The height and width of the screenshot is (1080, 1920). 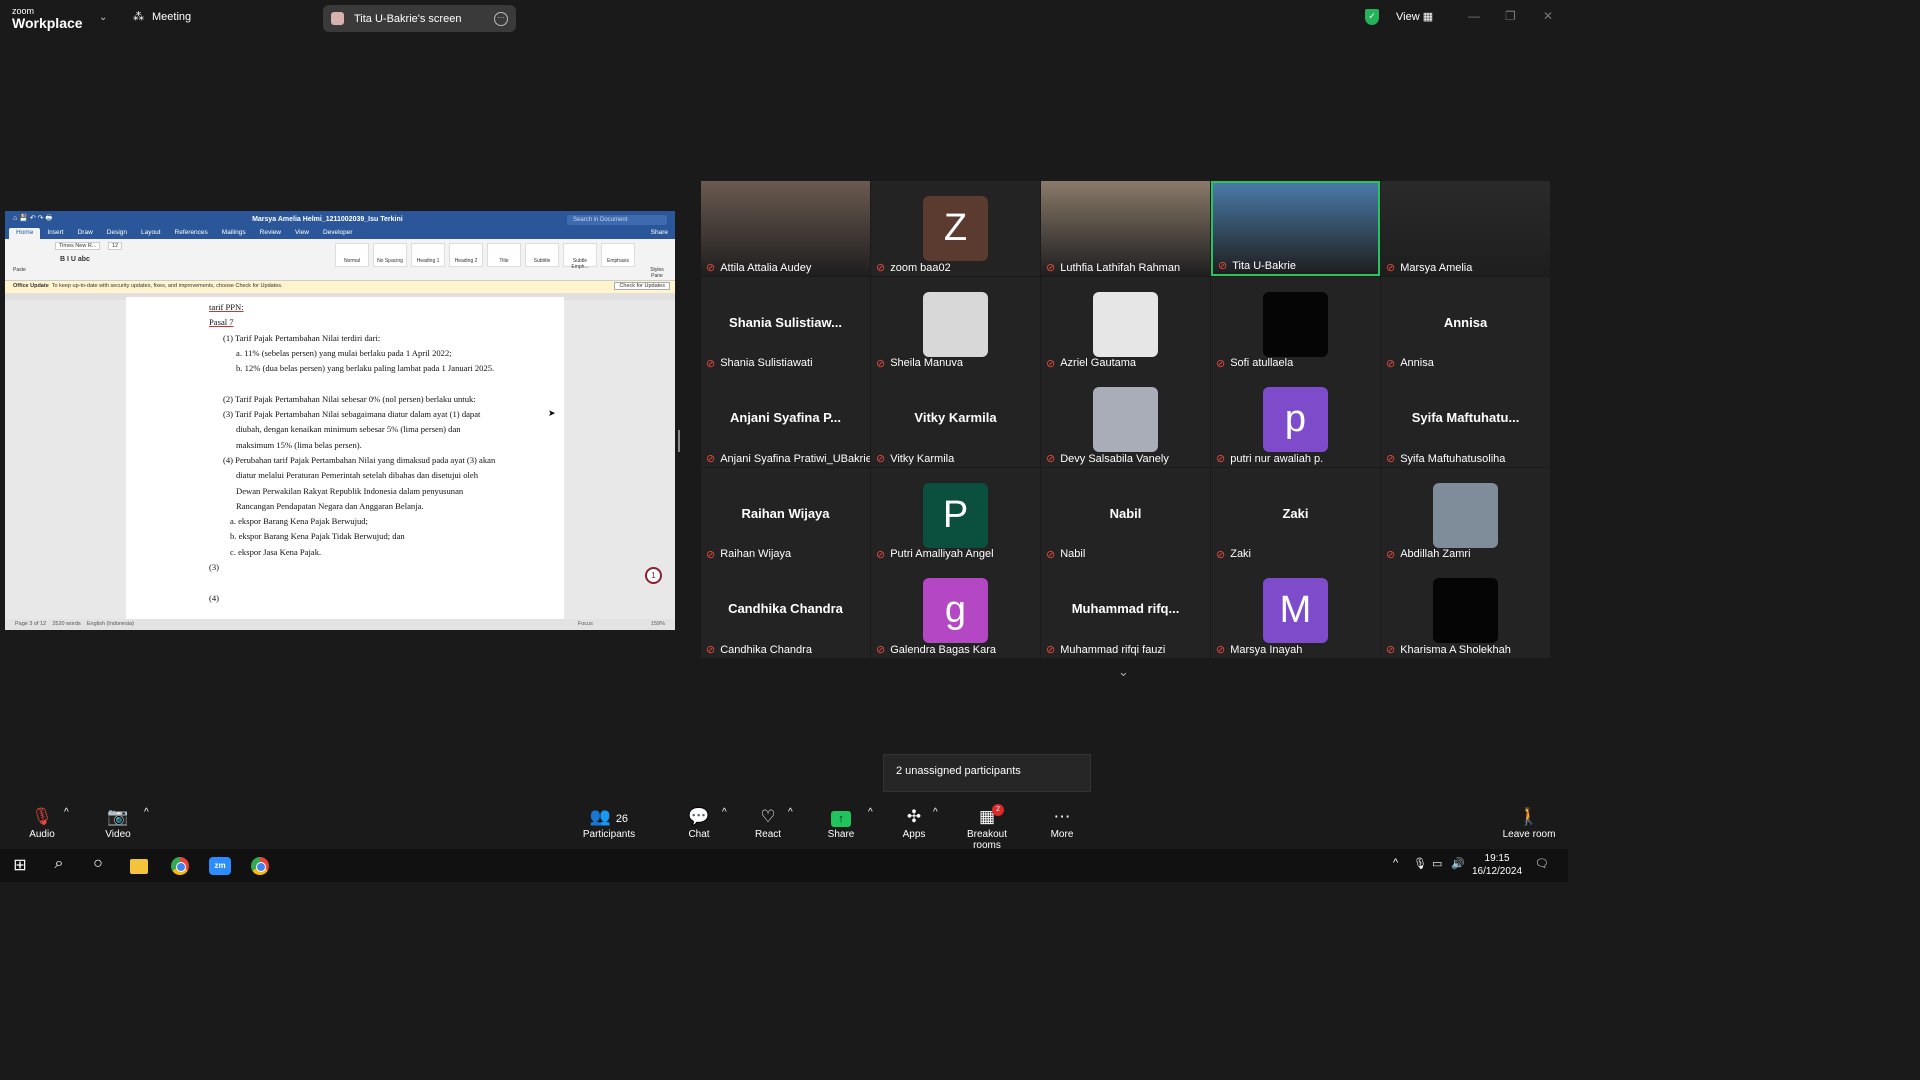 What do you see at coordinates (724, 812) in the screenshot?
I see `chat-options-caret-icon: ^` at bounding box center [724, 812].